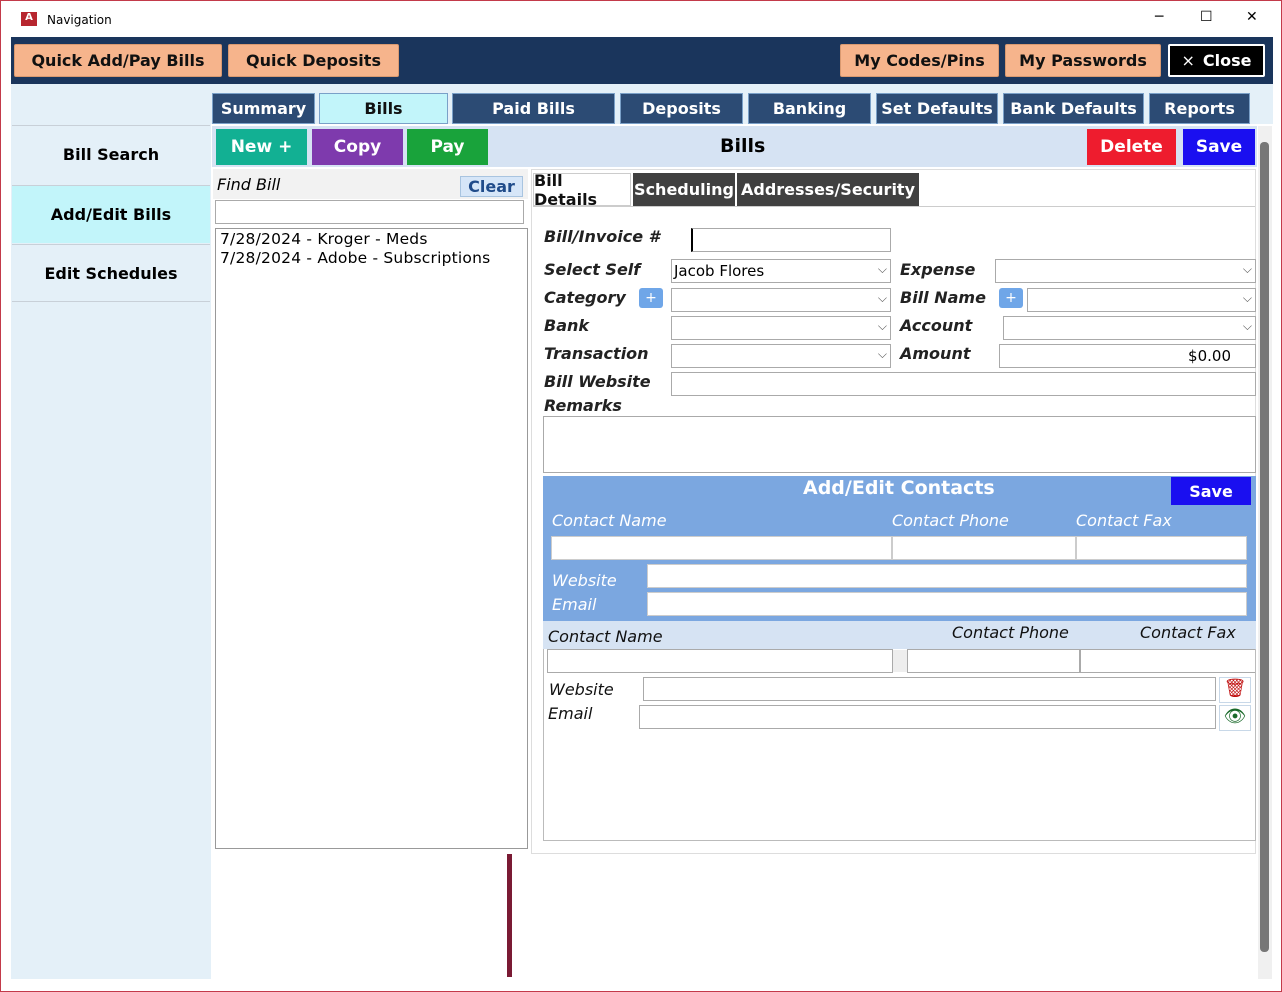 The width and height of the screenshot is (1282, 992). What do you see at coordinates (111, 273) in the screenshot?
I see `sidebar-item-edit-schedules: Edit Schedules` at bounding box center [111, 273].